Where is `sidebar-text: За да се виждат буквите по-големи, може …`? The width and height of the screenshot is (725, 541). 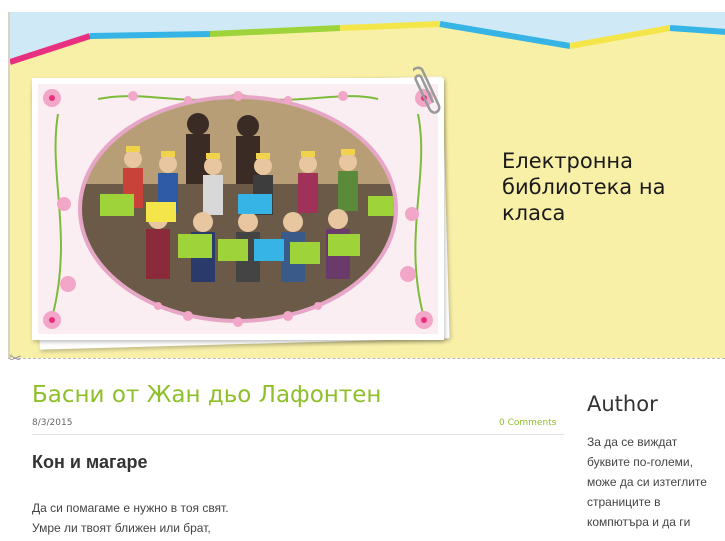
sidebar-text: За да се виждат буквите по-големи, може … is located at coordinates (654, 482).